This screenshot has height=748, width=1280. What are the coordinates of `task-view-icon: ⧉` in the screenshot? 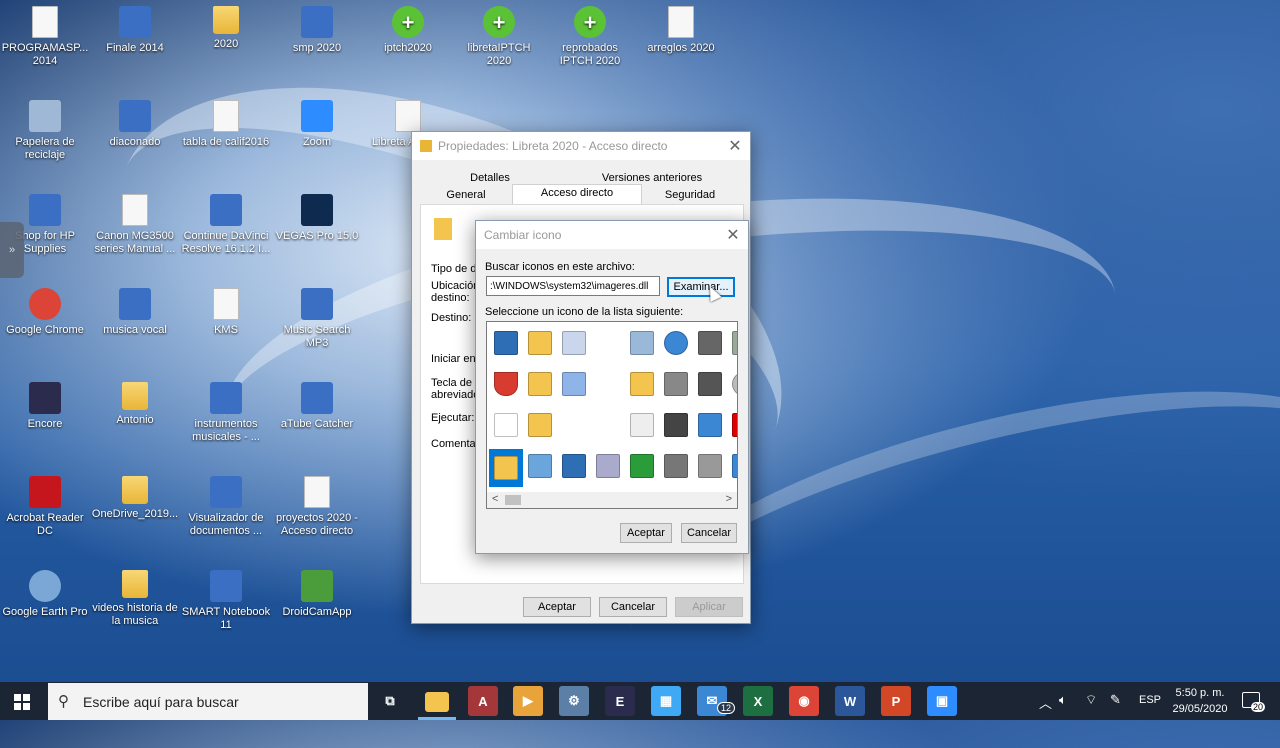 It's located at (390, 701).